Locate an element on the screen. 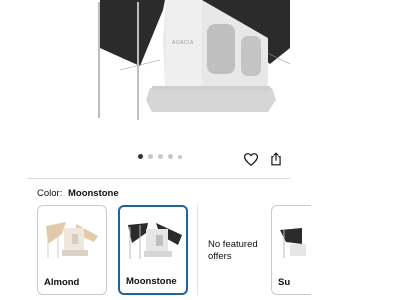  share-button is located at coordinates (276, 159).